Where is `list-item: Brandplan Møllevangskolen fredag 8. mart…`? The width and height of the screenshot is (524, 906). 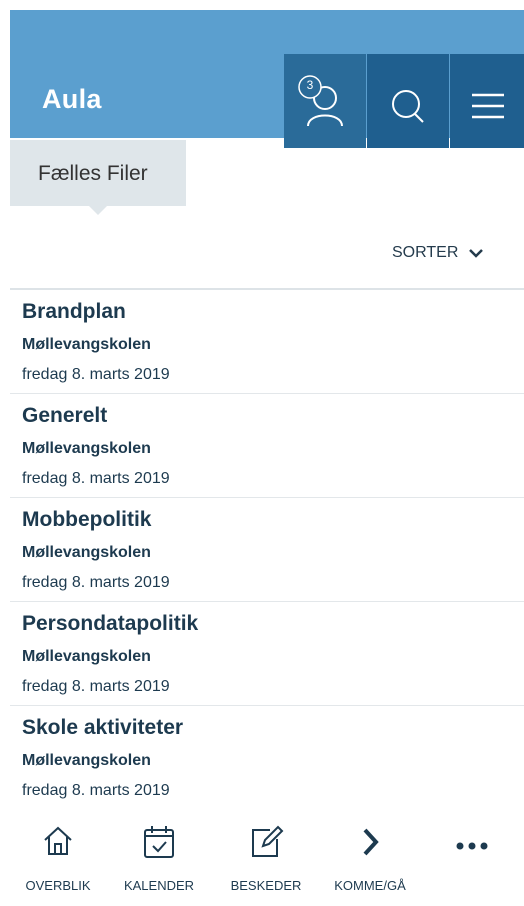
list-item: Brandplan Møllevangskolen fredag 8. mart… is located at coordinates (267, 342).